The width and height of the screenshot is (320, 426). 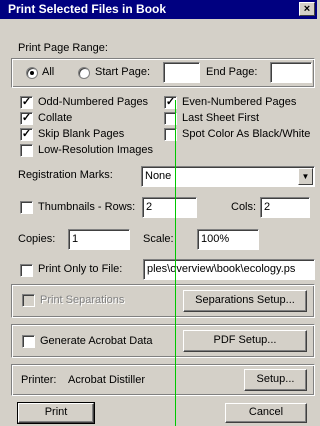 I want to click on printer-label: Printer:, so click(x=39, y=380).